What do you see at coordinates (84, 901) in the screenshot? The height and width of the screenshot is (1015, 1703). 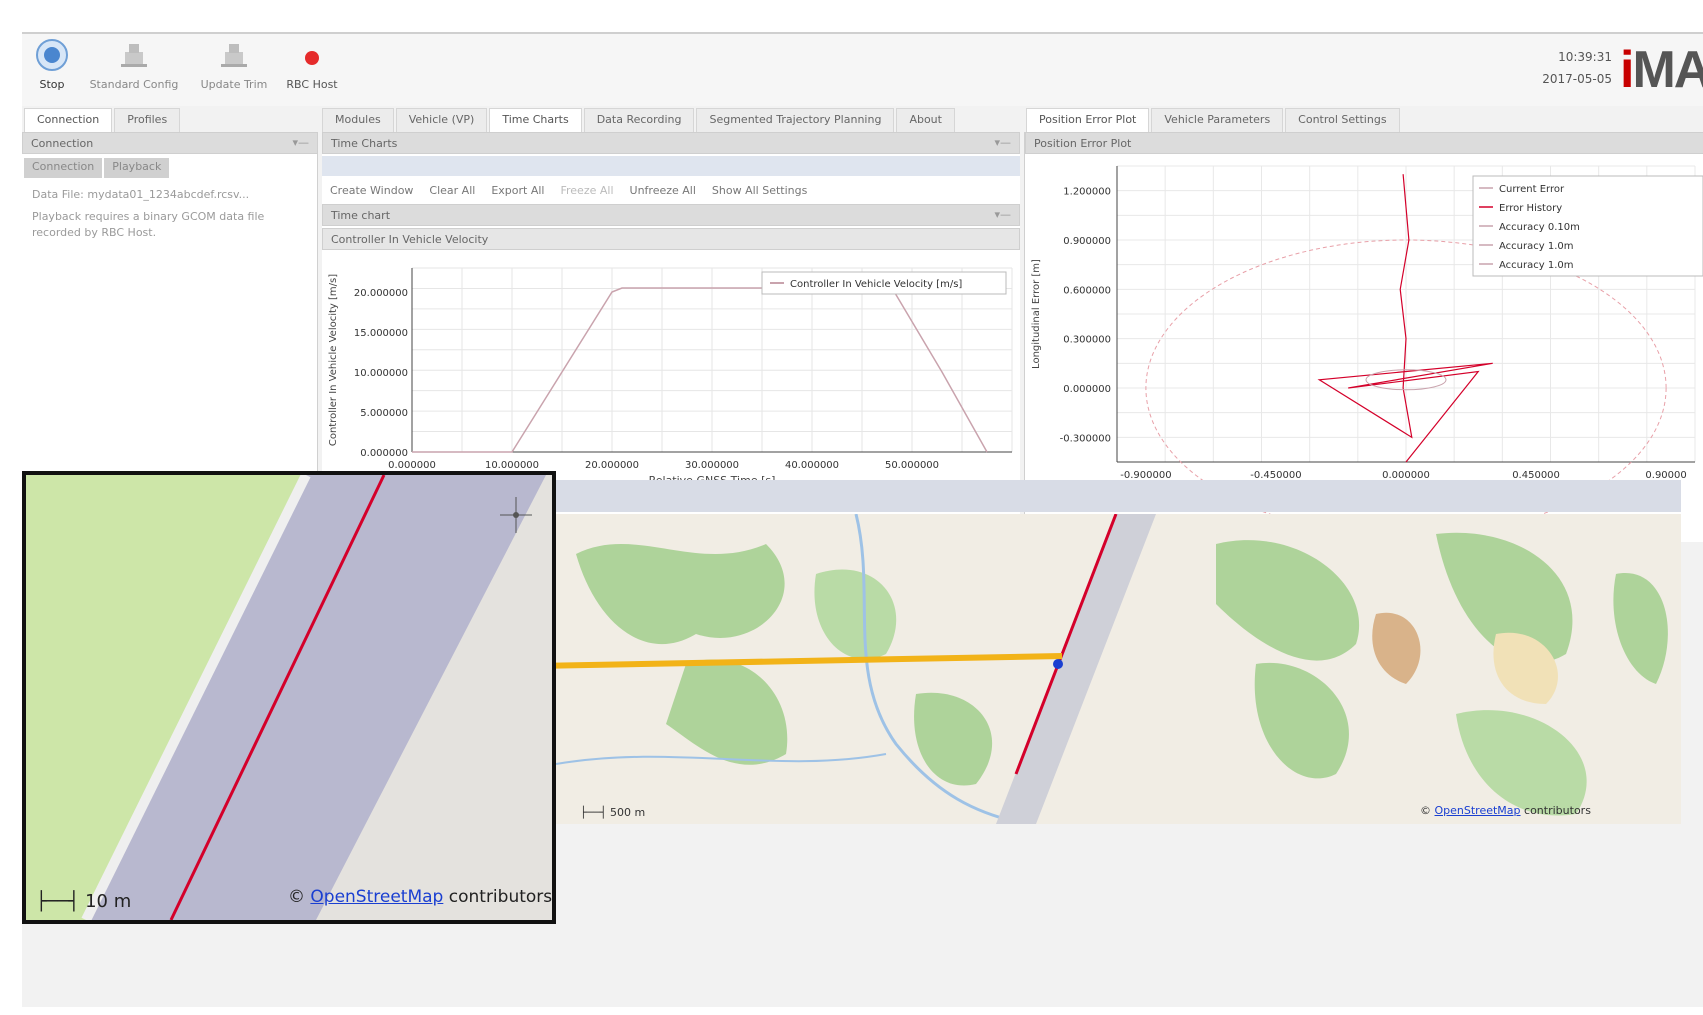 I see `inset-scale-bar: ├──┤ 10 m` at bounding box center [84, 901].